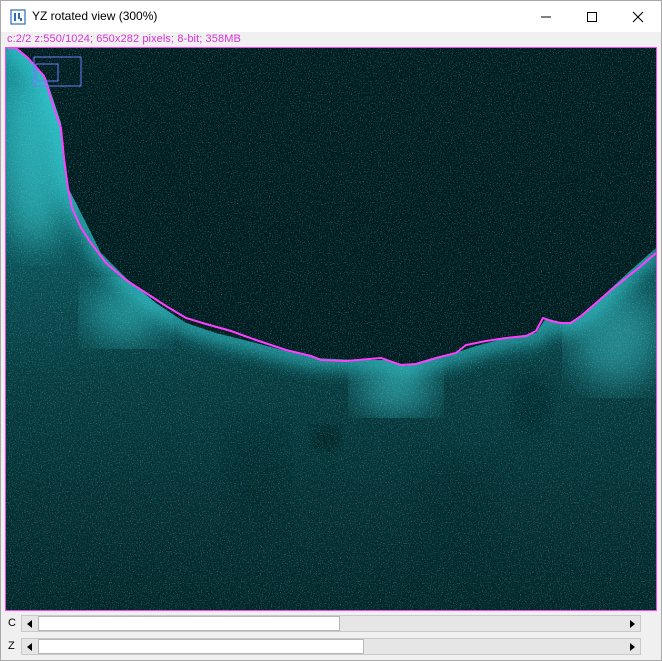 The width and height of the screenshot is (662, 661). What do you see at coordinates (331, 16) in the screenshot?
I see `title-bar: YZ rotated view (300%)` at bounding box center [331, 16].